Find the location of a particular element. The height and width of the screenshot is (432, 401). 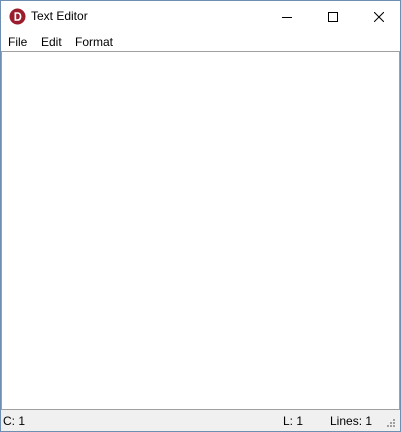

close-button is located at coordinates (378, 16).